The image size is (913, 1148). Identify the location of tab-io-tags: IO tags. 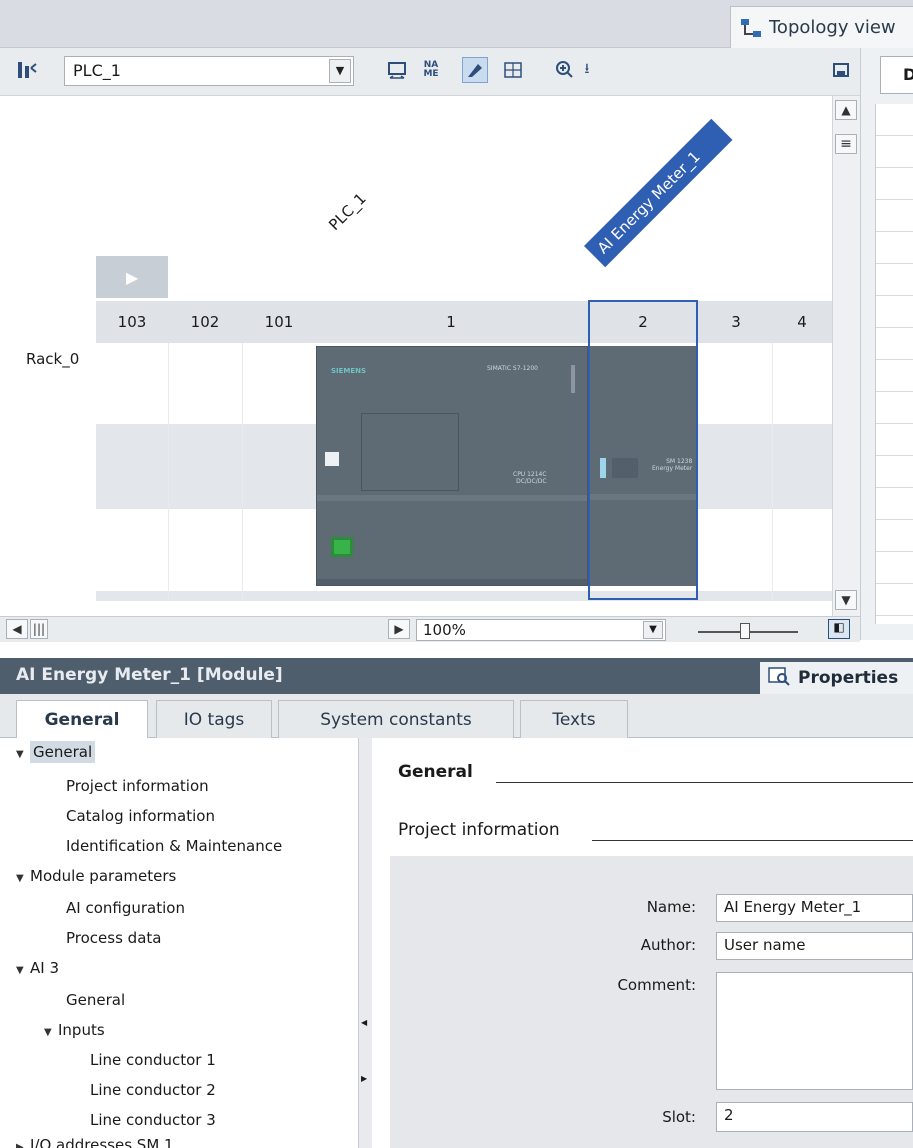
(214, 719).